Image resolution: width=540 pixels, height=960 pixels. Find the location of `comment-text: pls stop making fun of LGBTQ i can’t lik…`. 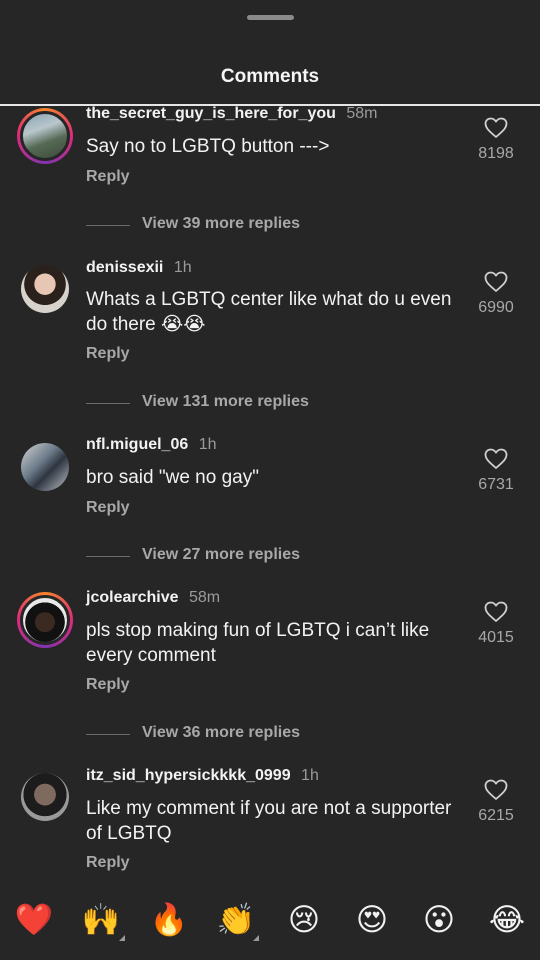

comment-text: pls stop making fun of LGBTQ i can’t lik… is located at coordinates (258, 643).